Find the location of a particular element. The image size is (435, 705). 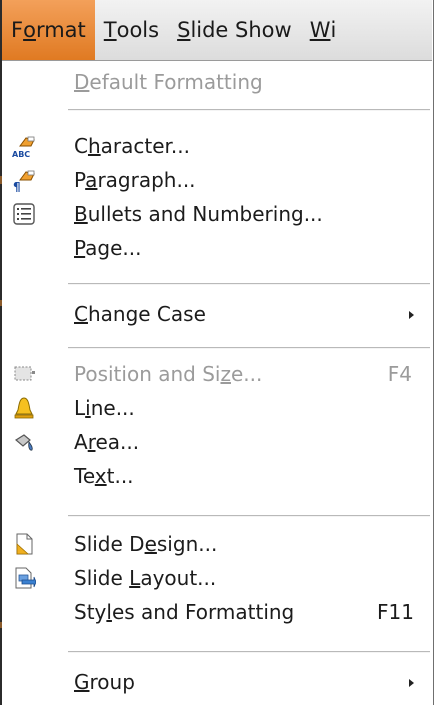

menu-tools-label: ools is located at coordinates (138, 30).